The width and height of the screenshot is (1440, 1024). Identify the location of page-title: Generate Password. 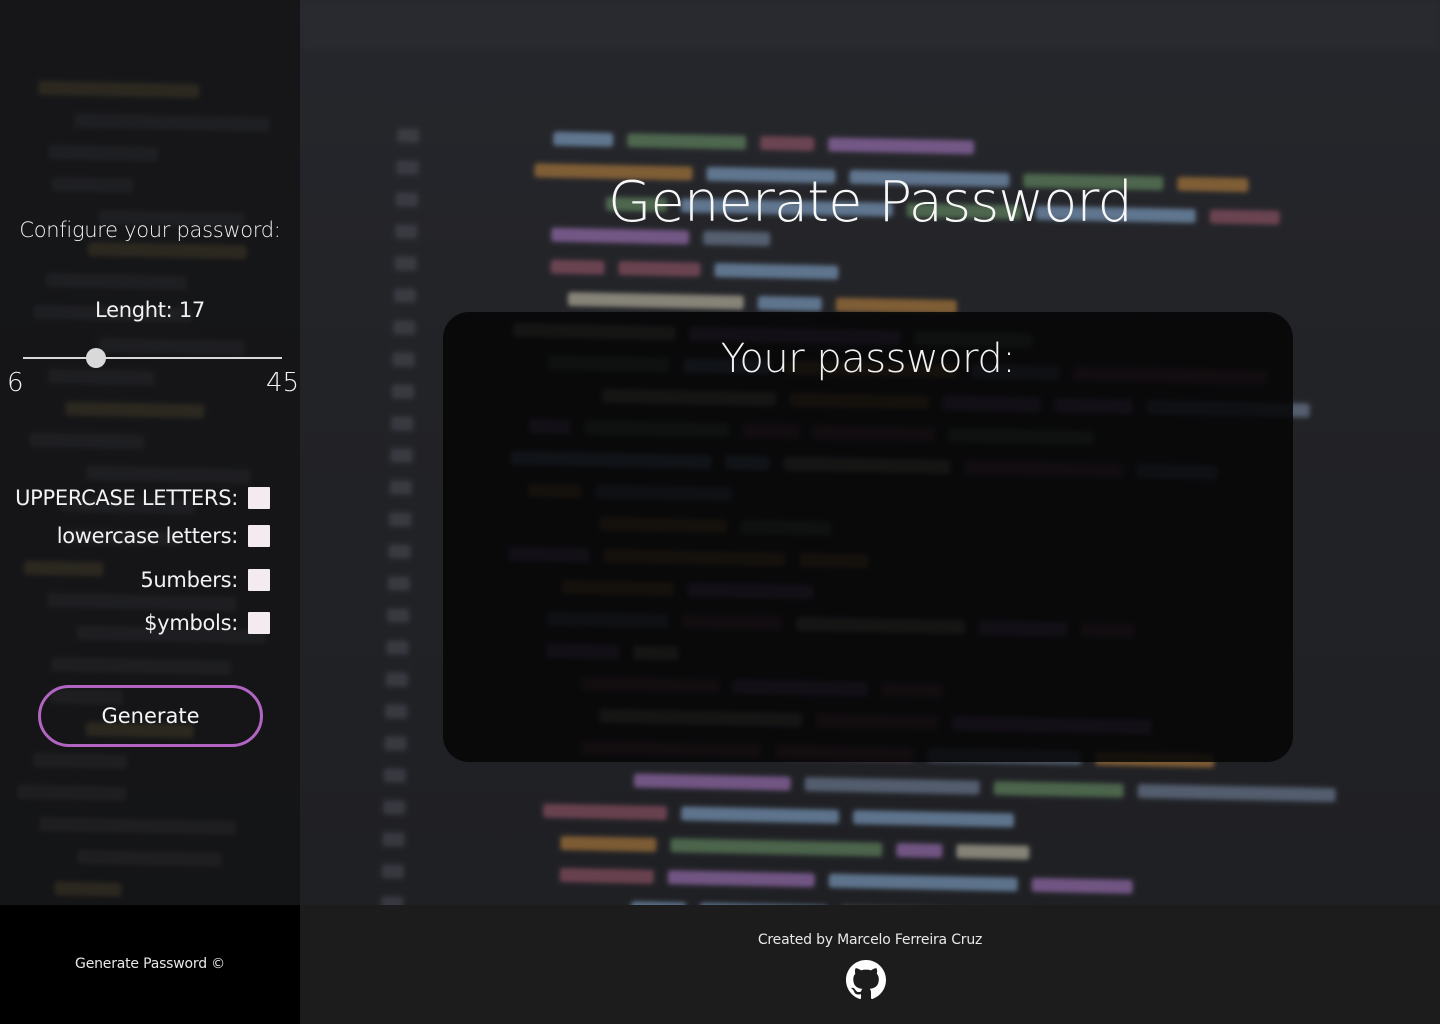
(870, 202).